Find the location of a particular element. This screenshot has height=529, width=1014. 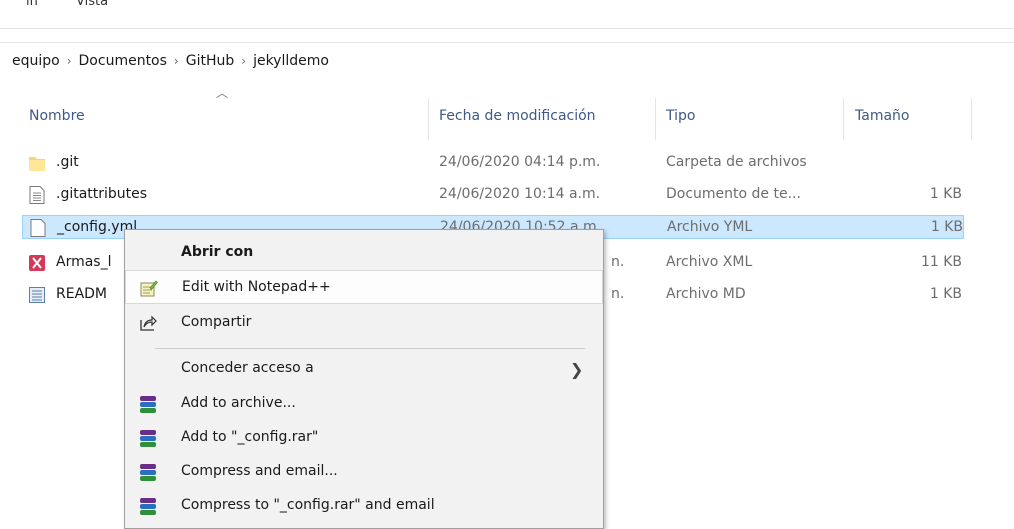

file-date: 24/06/2020 04:14 p.m. is located at coordinates (520, 162).